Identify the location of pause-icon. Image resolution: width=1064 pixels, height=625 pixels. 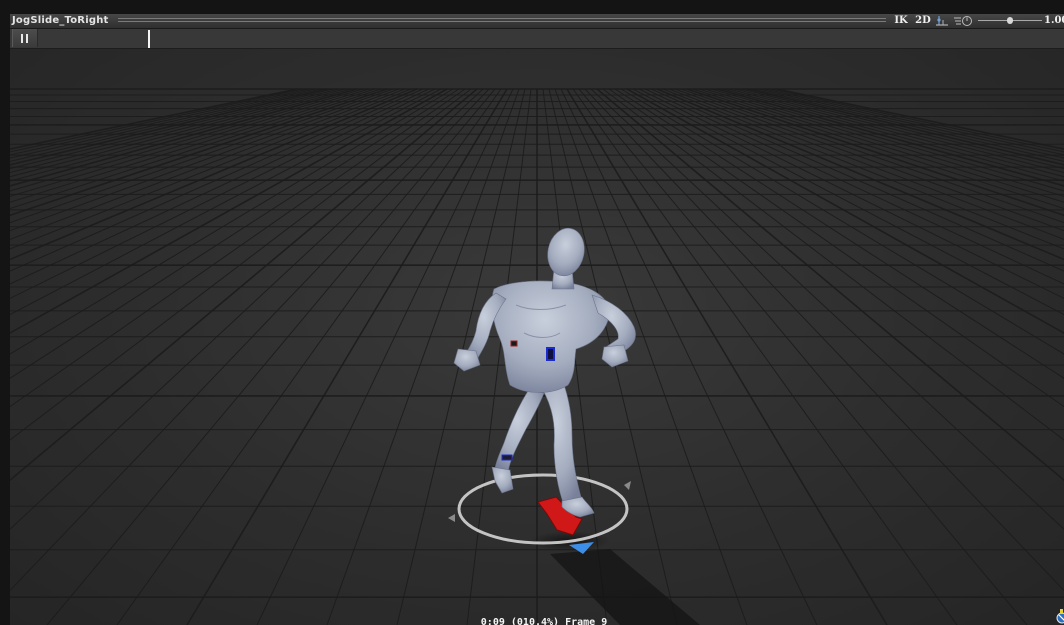
(25, 38).